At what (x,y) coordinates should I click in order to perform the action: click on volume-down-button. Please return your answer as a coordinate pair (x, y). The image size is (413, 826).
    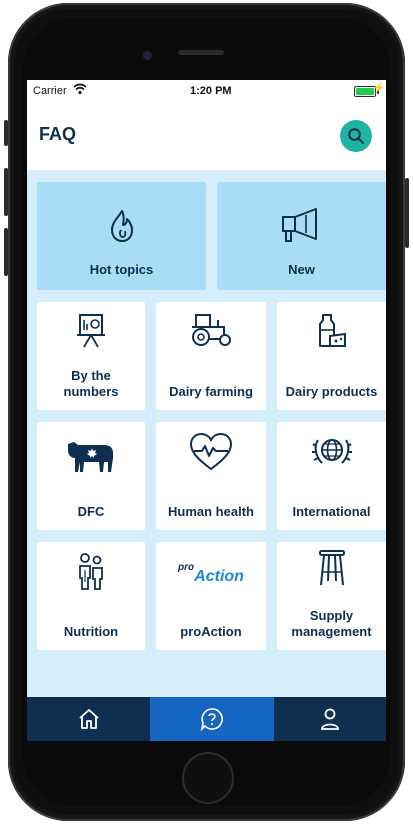
    Looking at the image, I should click on (6, 252).